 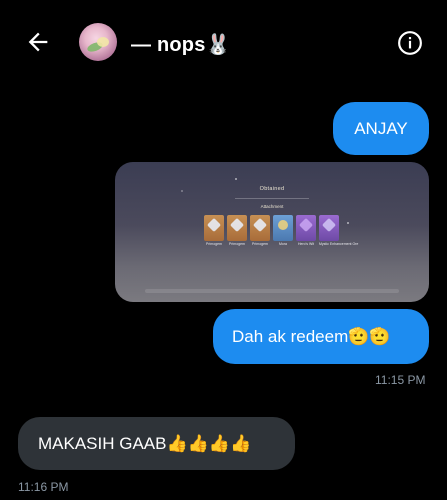 What do you see at coordinates (311, 336) in the screenshot?
I see `message-text: Dah ak redeem🫡🫡` at bounding box center [311, 336].